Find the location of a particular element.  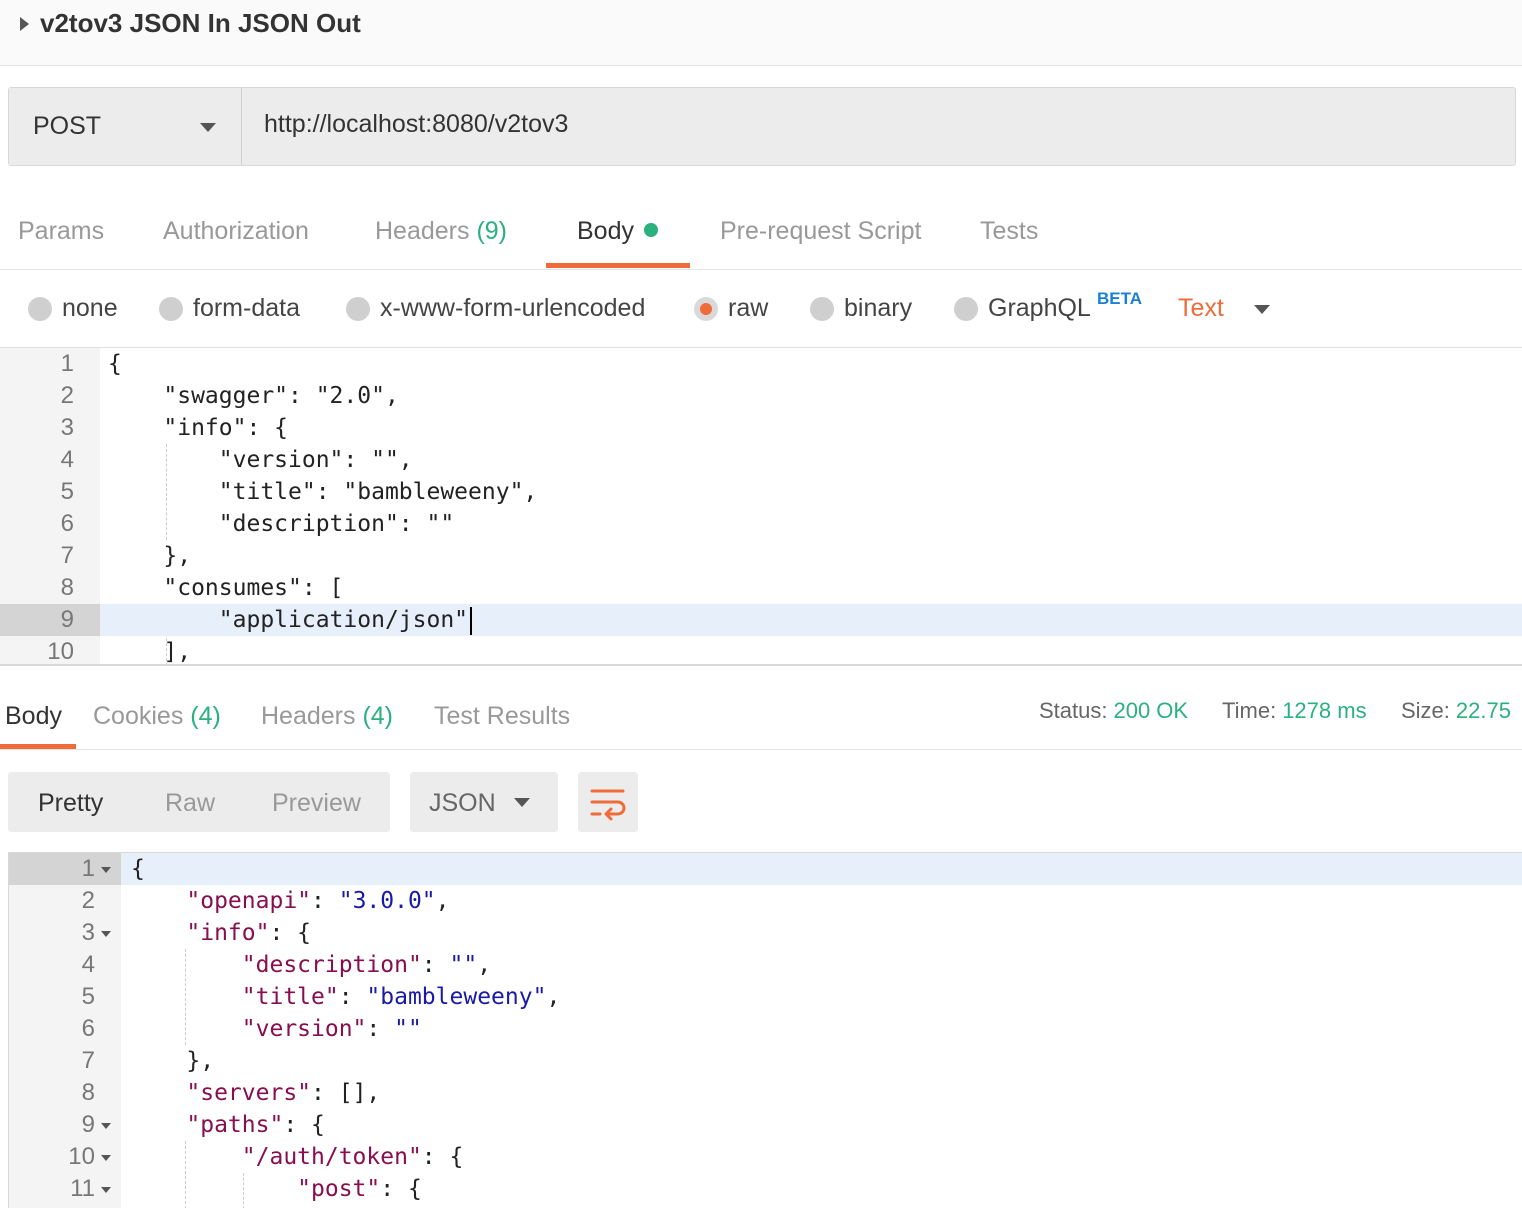

view-pretty-button: Pretty is located at coordinates (70, 803).